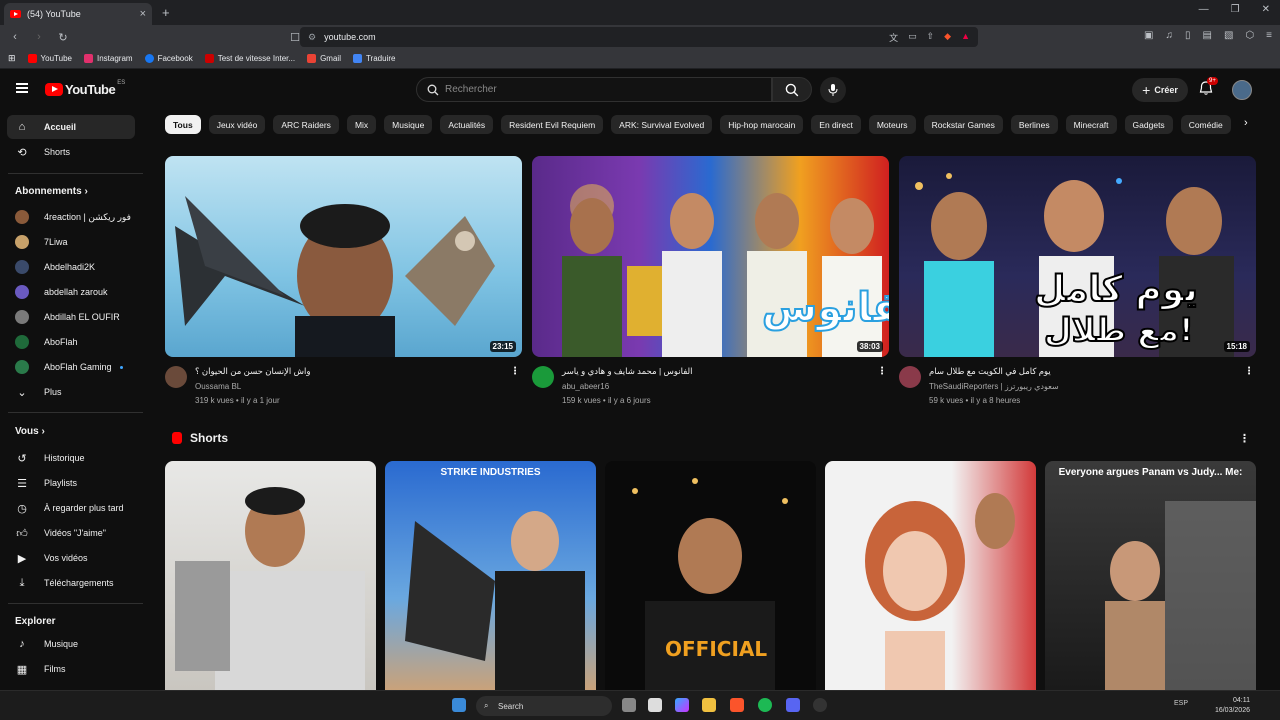 Image resolution: width=1280 pixels, height=720 pixels. Describe the element at coordinates (51, 191) in the screenshot. I see `subscriptions-heading: Abonnements ›` at that location.